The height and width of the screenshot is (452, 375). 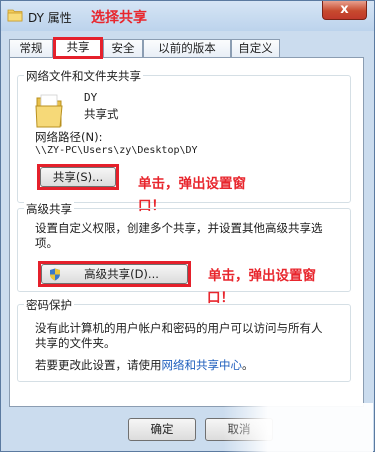 What do you see at coordinates (255, 48) in the screenshot?
I see `tab-customize: 自定义` at bounding box center [255, 48].